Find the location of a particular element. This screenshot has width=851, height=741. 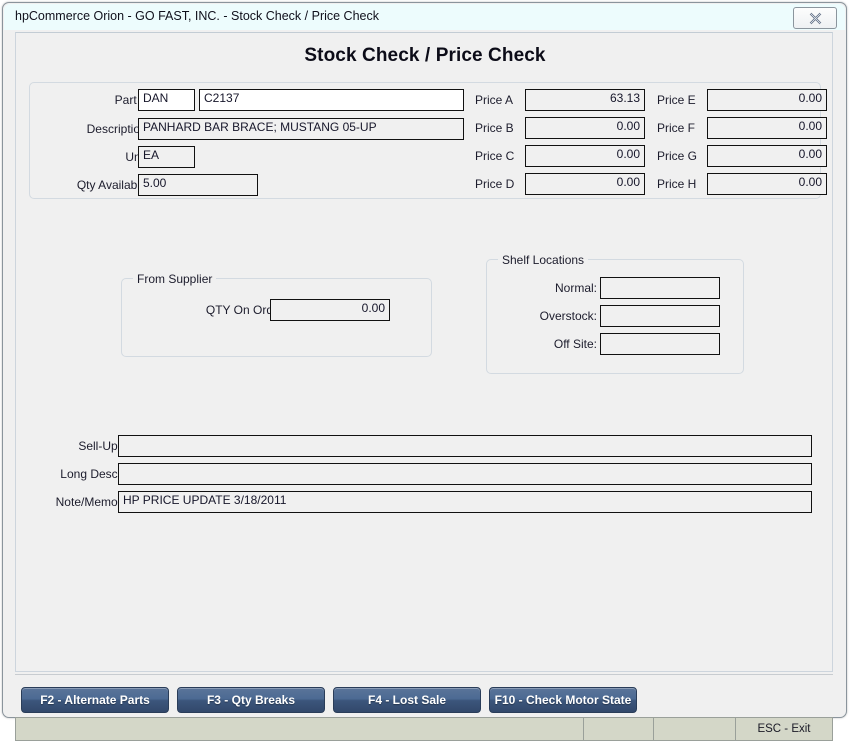

description-input: PANHARD BAR BRACE; MUSTANG 05-UP is located at coordinates (301, 129).